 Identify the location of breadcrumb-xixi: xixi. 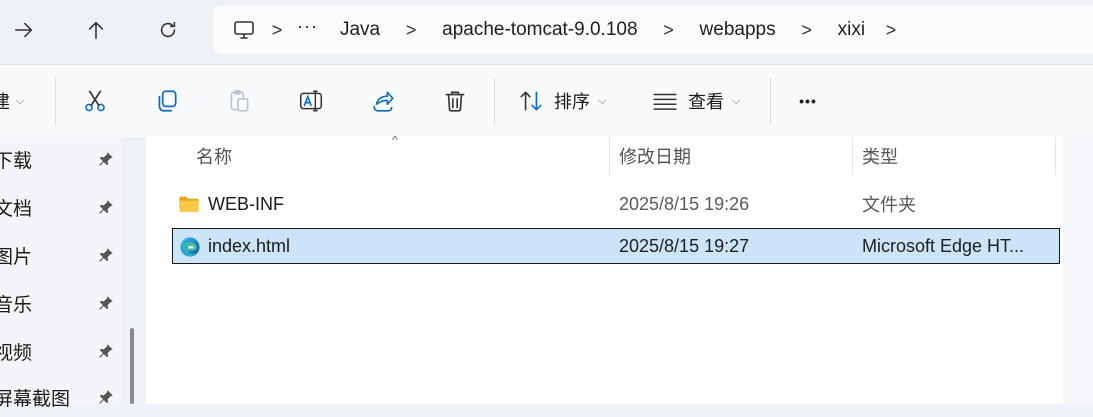
(851, 30).